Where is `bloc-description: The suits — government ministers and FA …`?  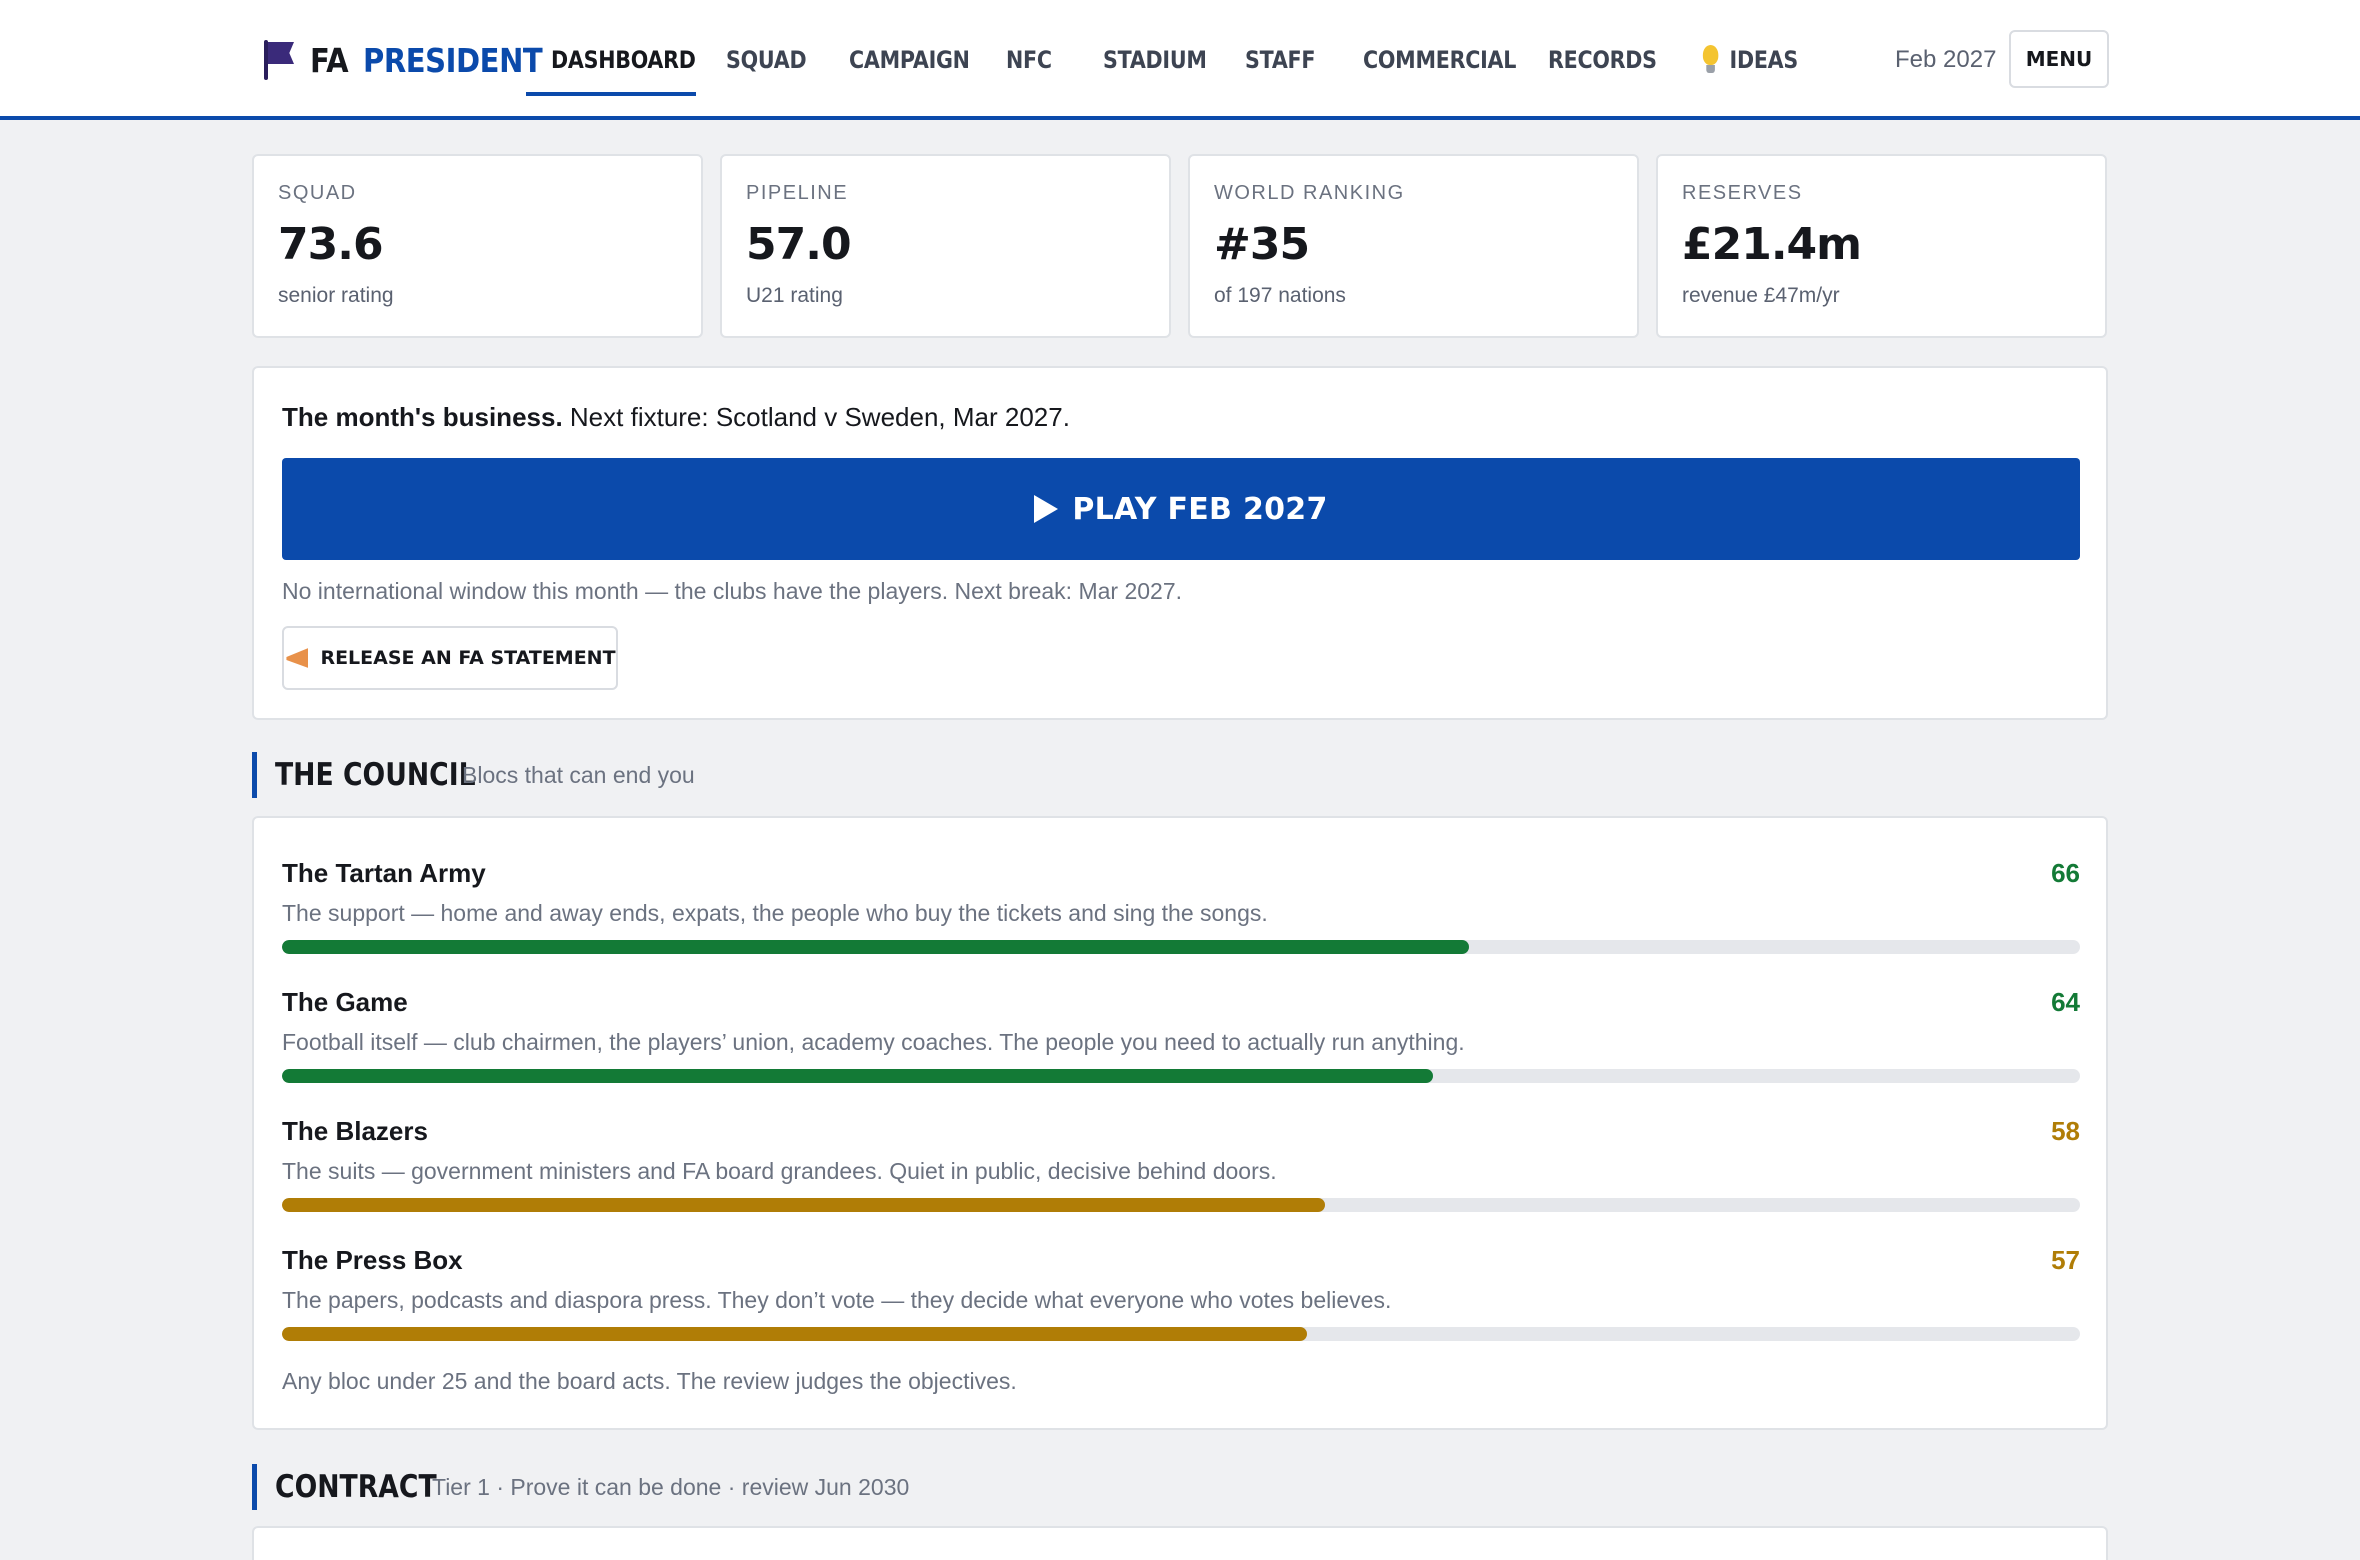 bloc-description: The suits — government ministers and FA … is located at coordinates (779, 1171).